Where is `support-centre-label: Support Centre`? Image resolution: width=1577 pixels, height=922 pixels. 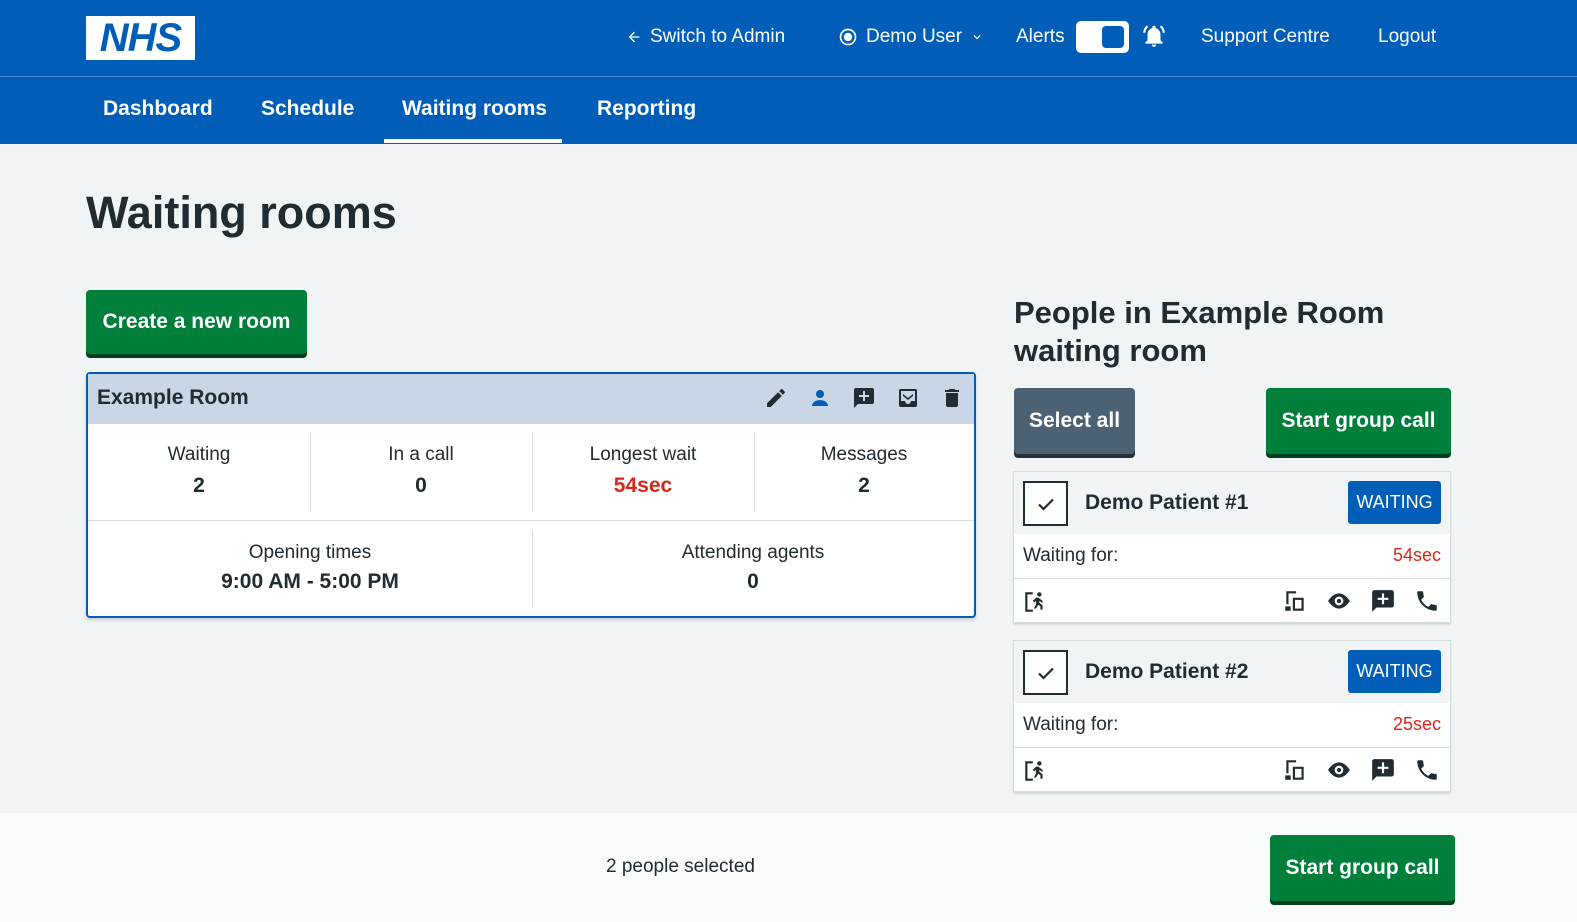 support-centre-label: Support Centre is located at coordinates (1265, 36).